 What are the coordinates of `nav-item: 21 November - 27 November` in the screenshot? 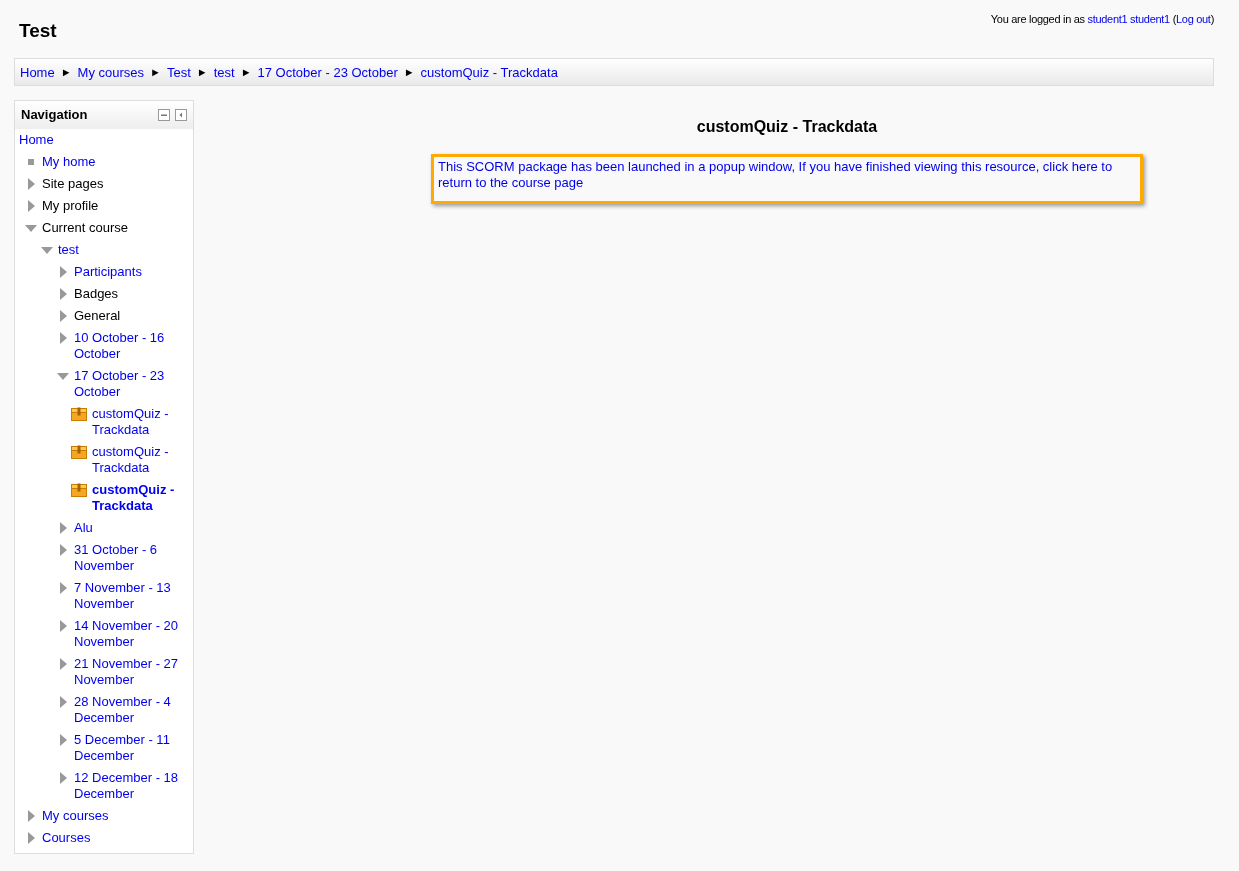 It's located at (130, 672).